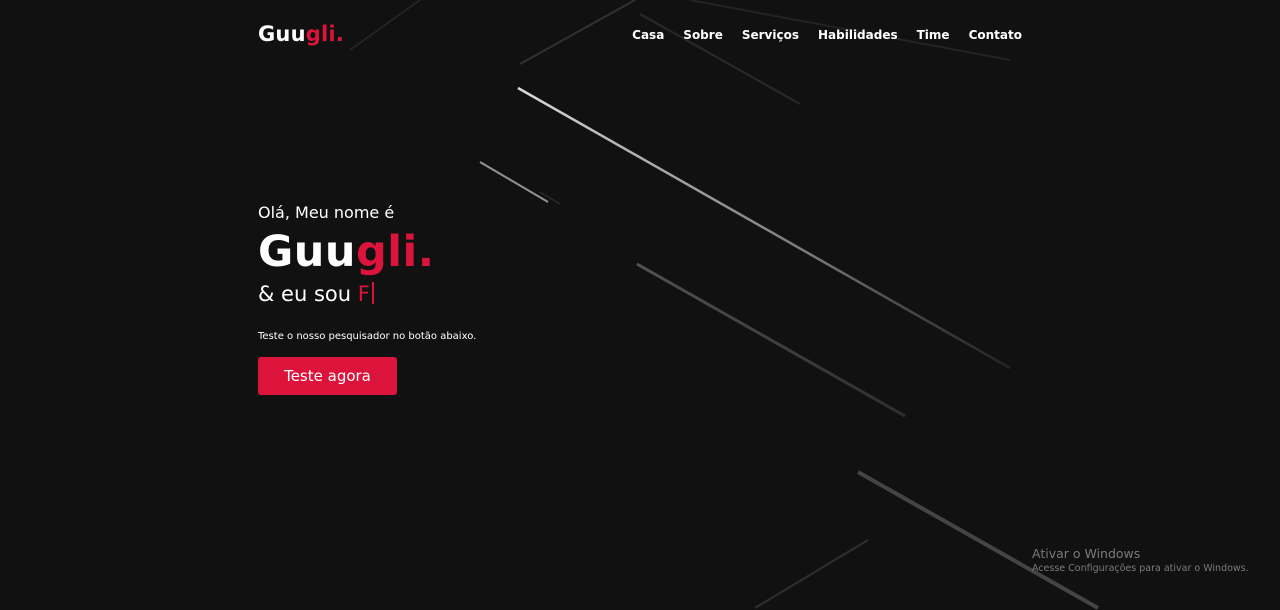  I want to click on hero-name: Guugli., so click(367, 252).